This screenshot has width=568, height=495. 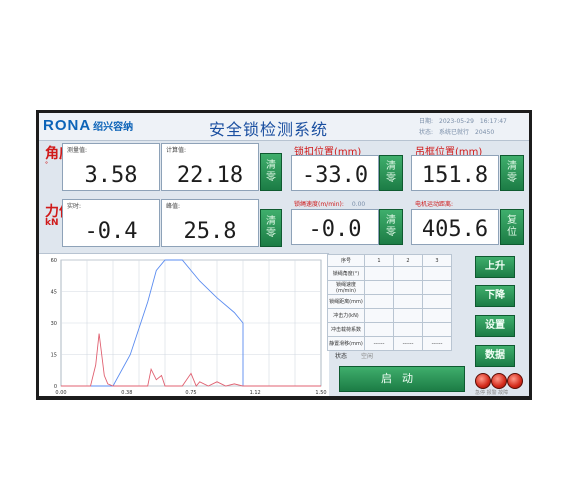 I want to click on table-header-cell: 3, so click(x=437, y=260).